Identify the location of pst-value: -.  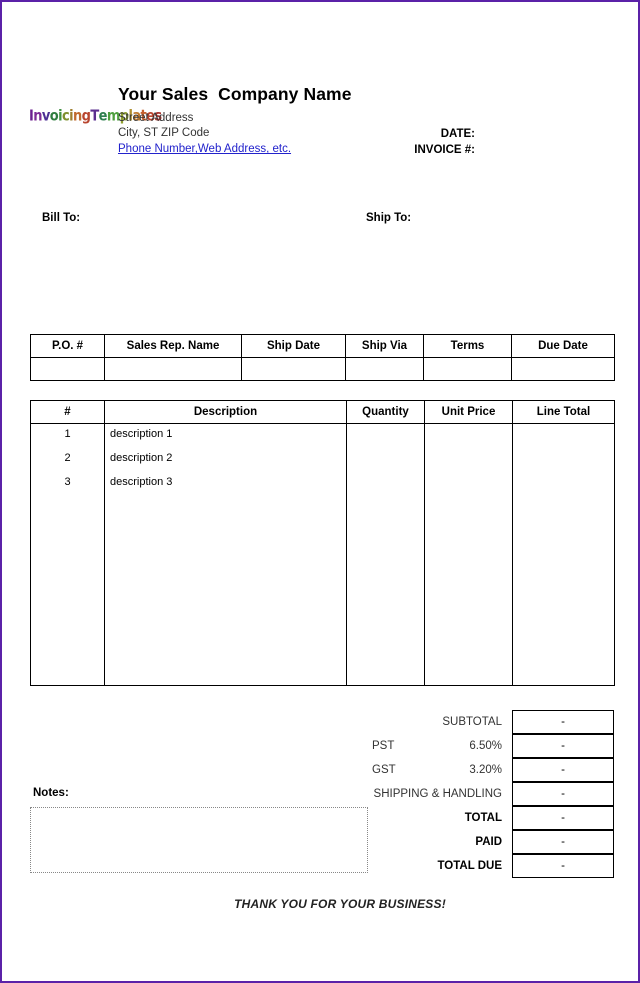
(563, 745).